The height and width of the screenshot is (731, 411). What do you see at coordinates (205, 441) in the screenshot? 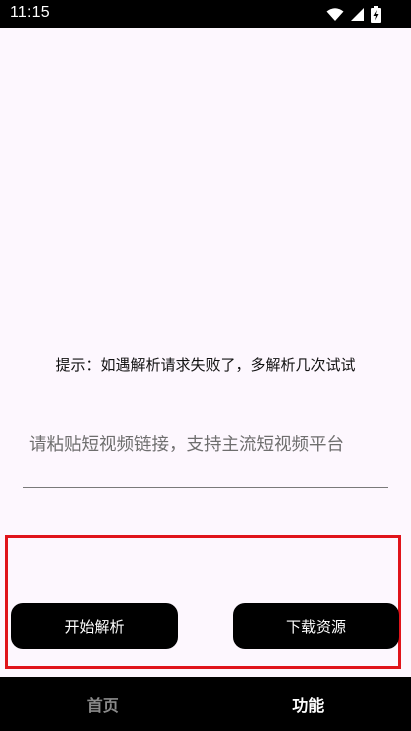
I see `link-input` at bounding box center [205, 441].